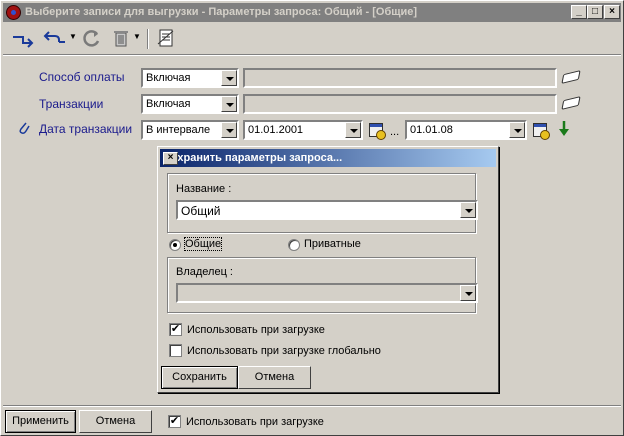 The height and width of the screenshot is (436, 624). Describe the element at coordinates (595, 12) in the screenshot. I see `maximize-button: □` at that location.